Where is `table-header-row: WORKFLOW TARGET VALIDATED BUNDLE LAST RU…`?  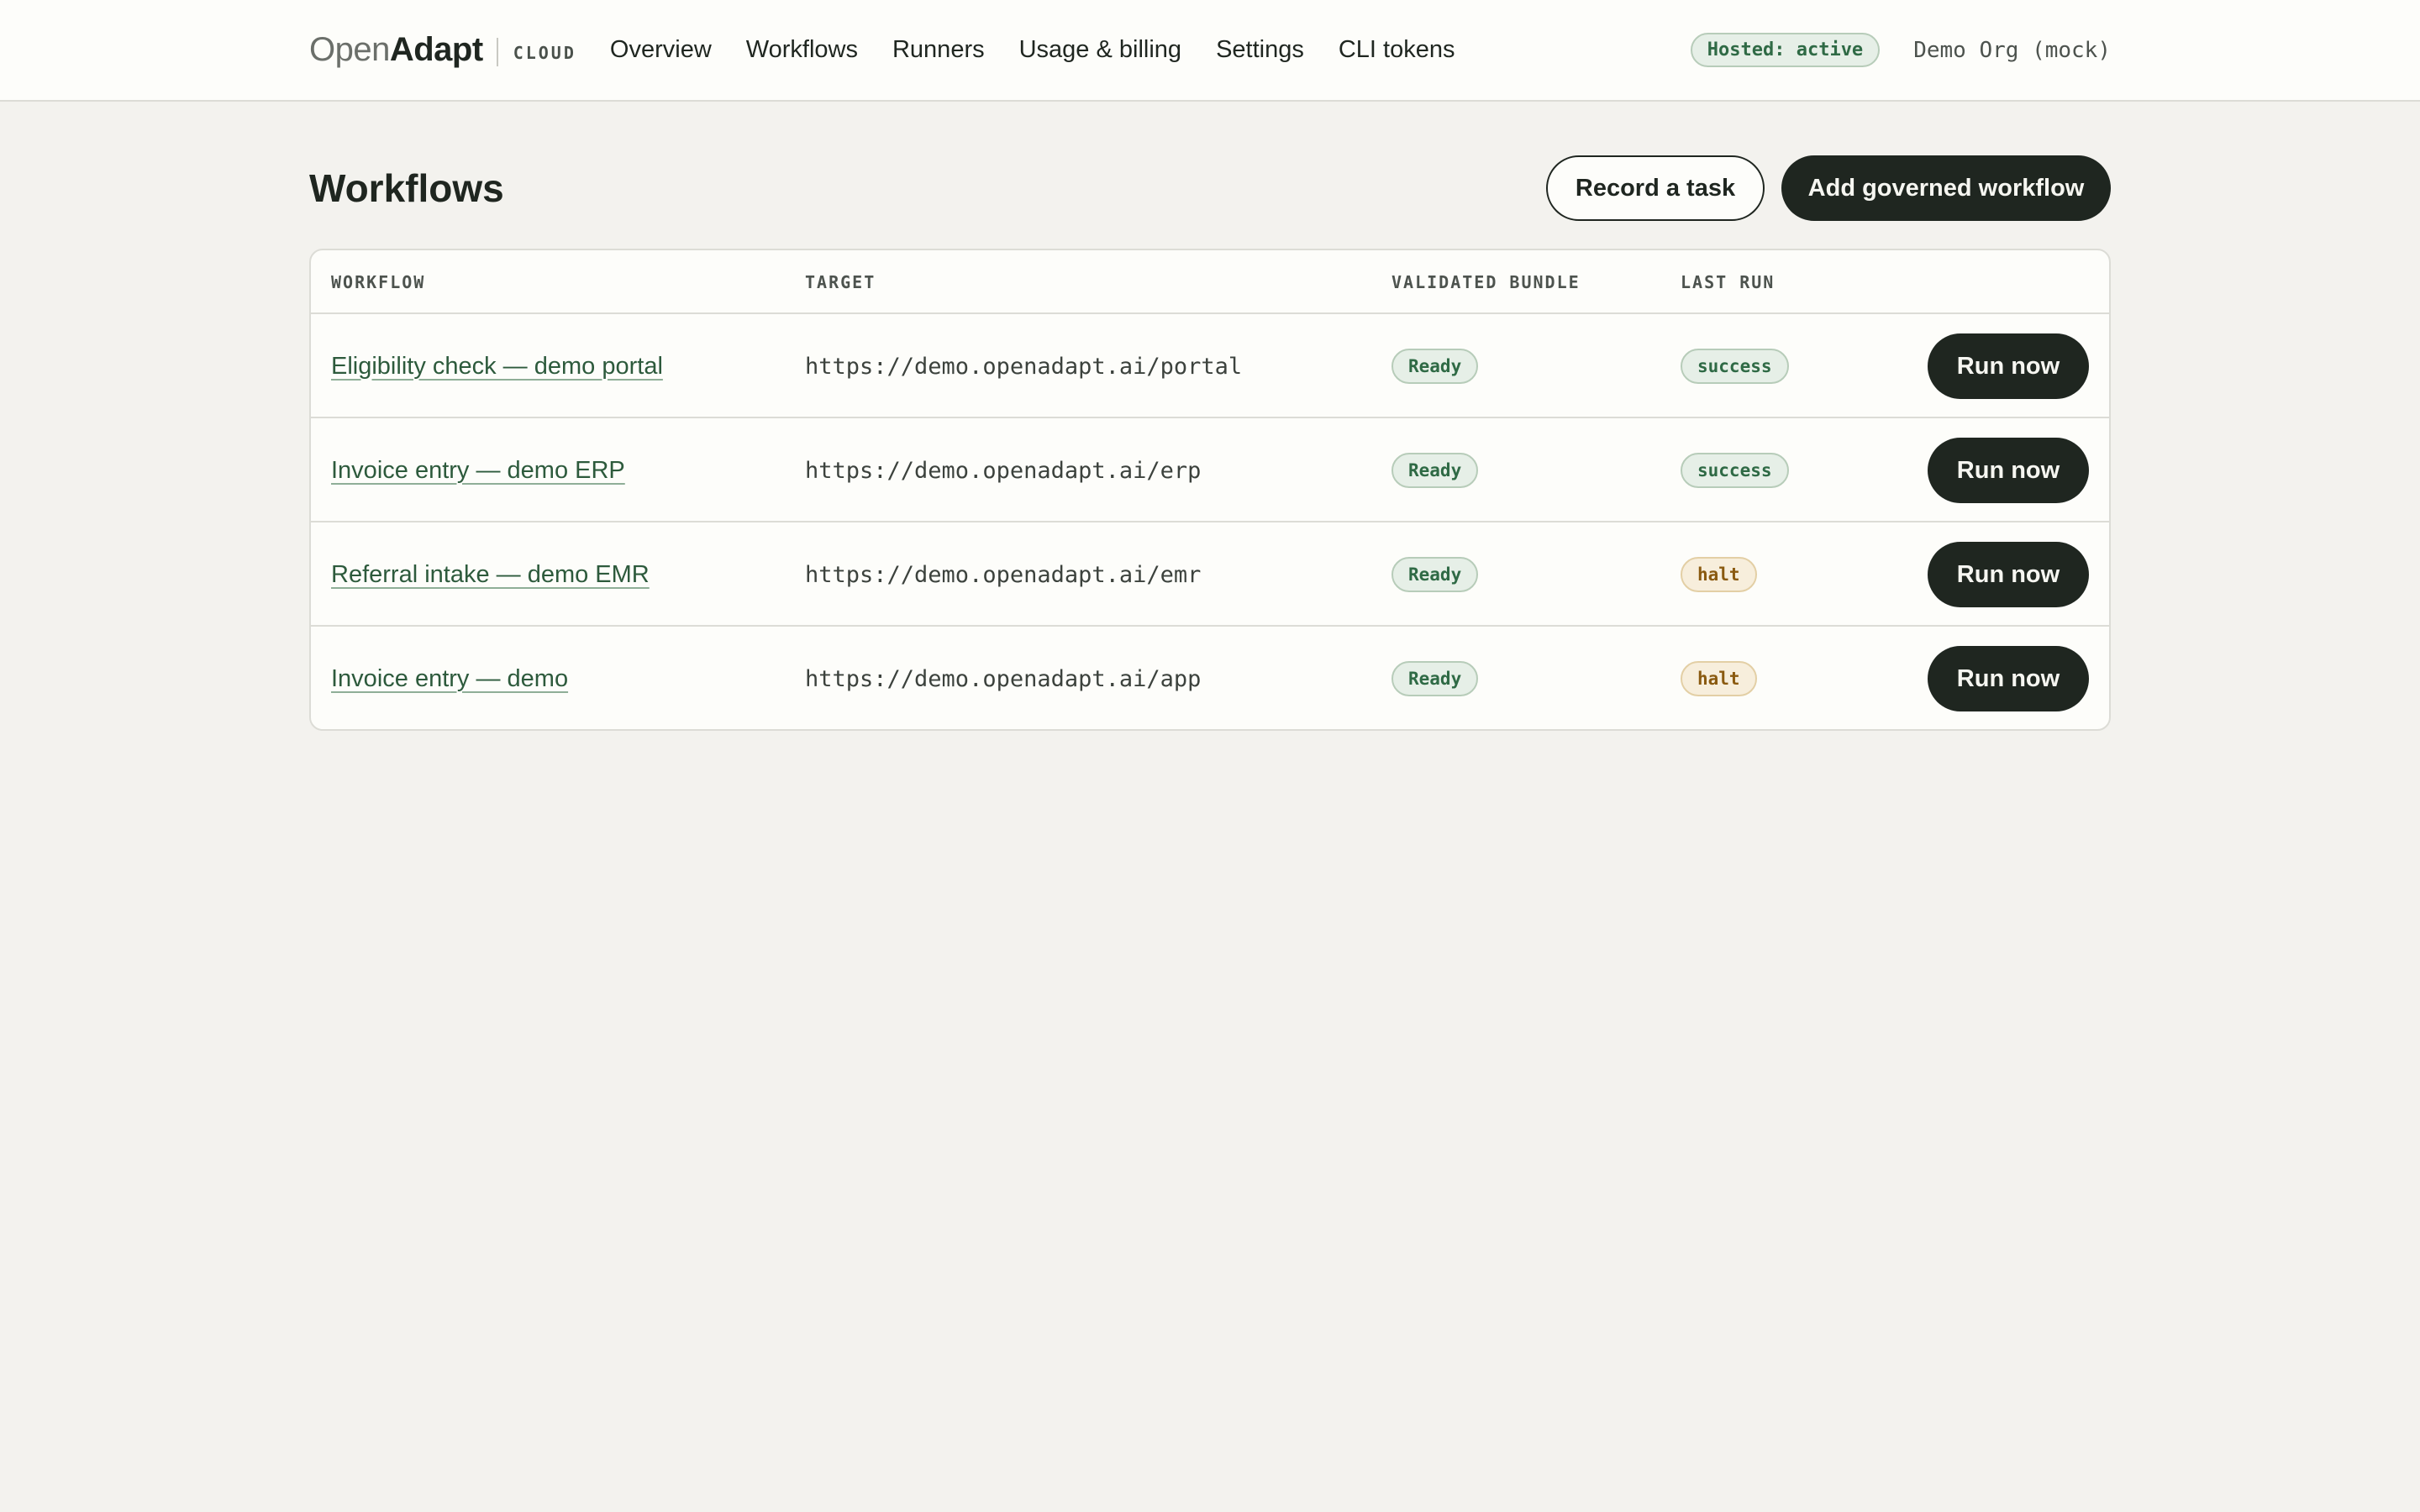
table-header-row: WORKFLOW TARGET VALIDATED BUNDLE LAST RU… is located at coordinates (1210, 282).